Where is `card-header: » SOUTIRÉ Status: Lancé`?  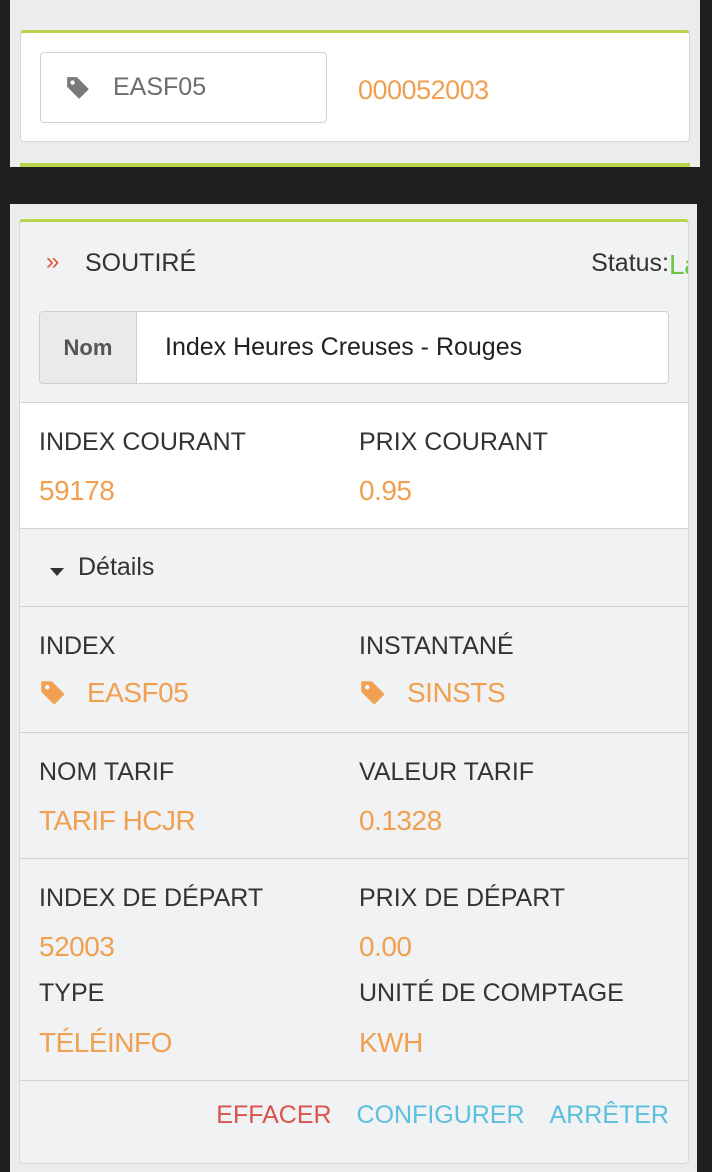
card-header: » SOUTIRÉ Status: Lancé is located at coordinates (354, 264).